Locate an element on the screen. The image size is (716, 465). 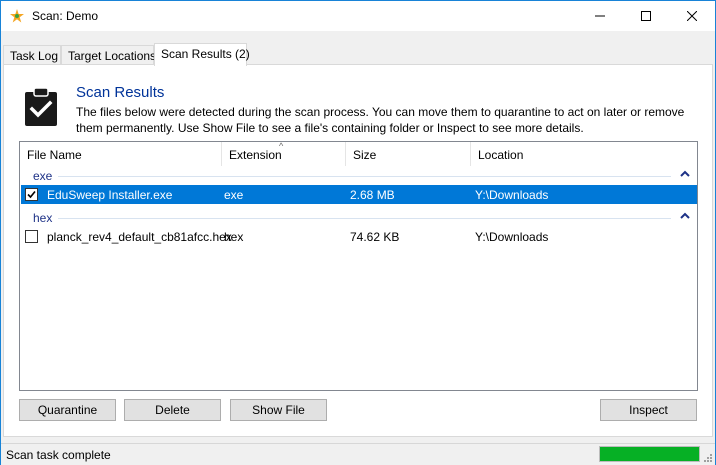
delete-button: Delete is located at coordinates (172, 410).